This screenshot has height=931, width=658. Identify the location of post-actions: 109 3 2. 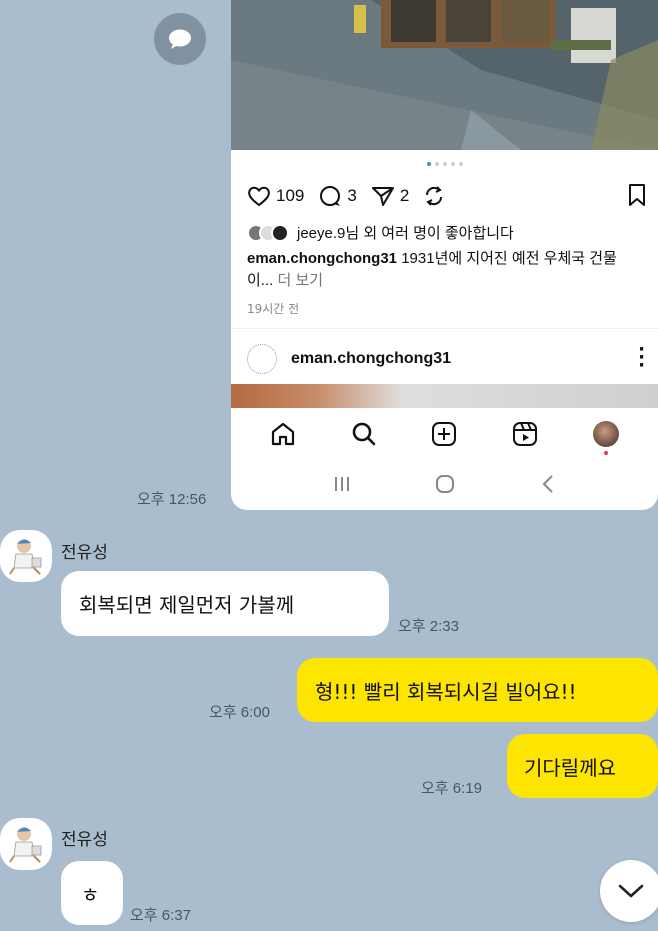
(447, 196).